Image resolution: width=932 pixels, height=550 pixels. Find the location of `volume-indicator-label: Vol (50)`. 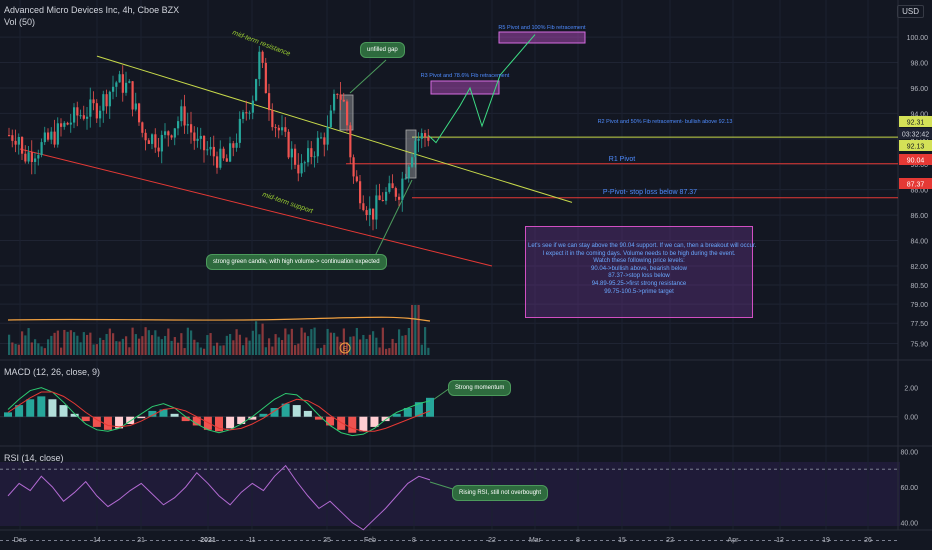

volume-indicator-label: Vol (50) is located at coordinates (19, 22).